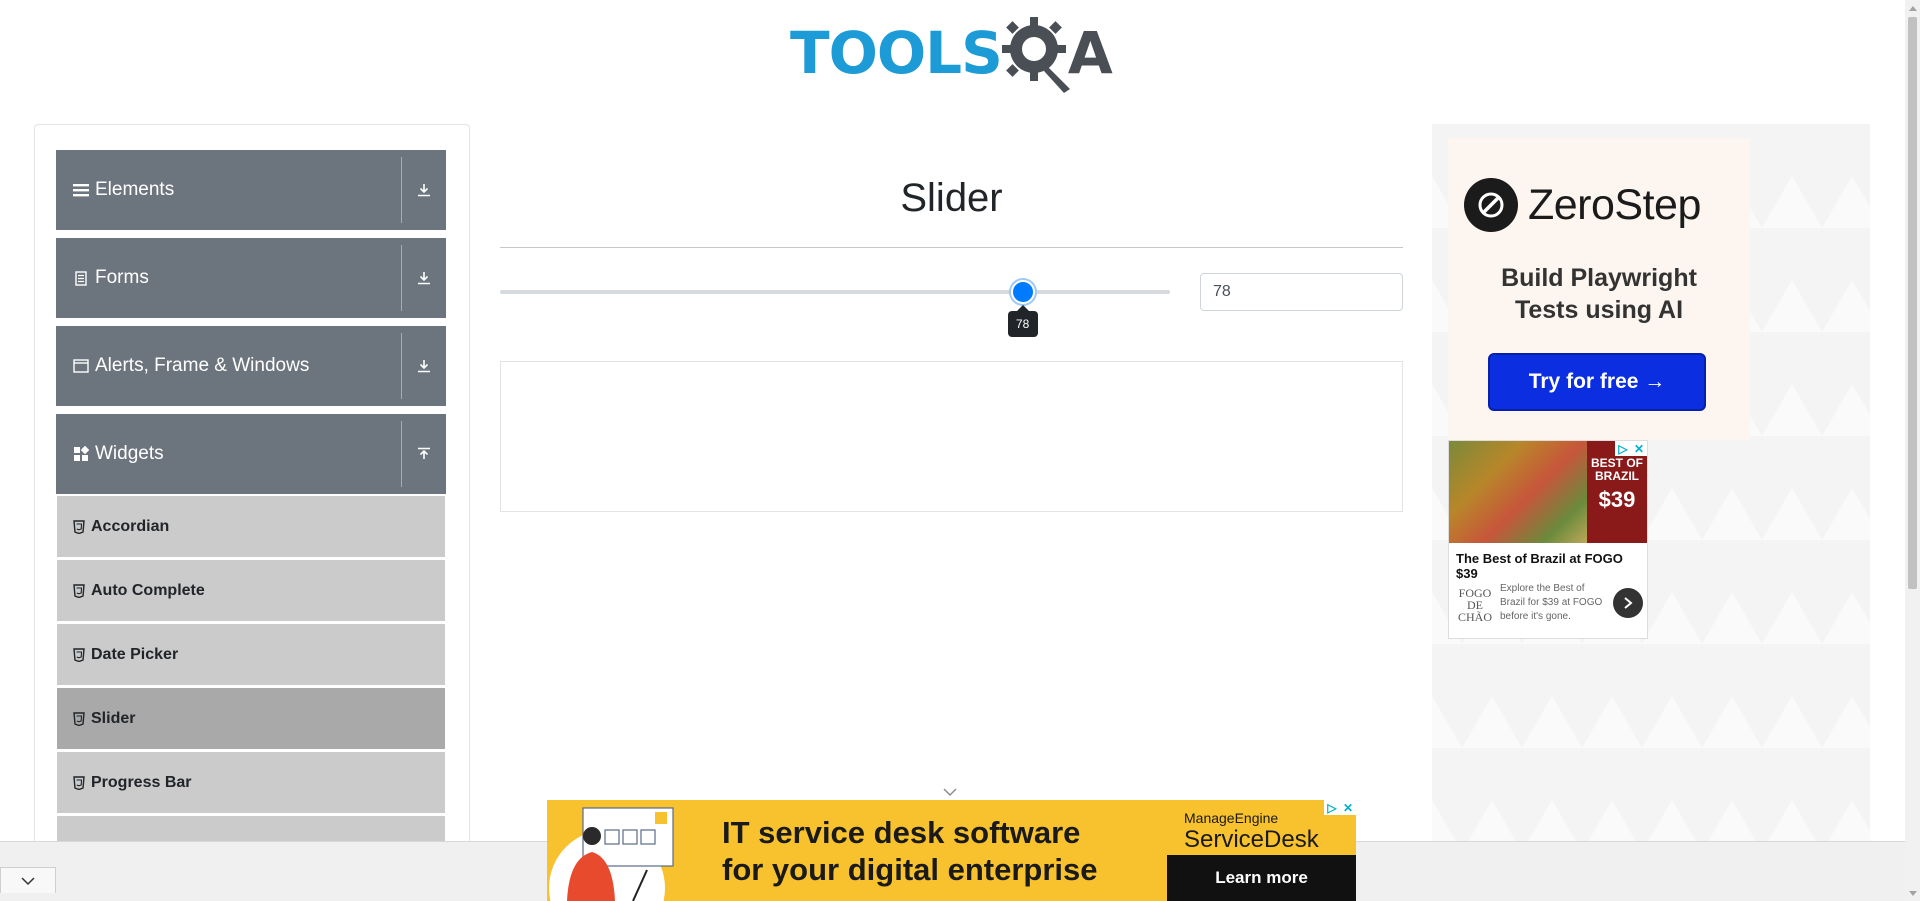 The height and width of the screenshot is (901, 1920). What do you see at coordinates (951, 198) in the screenshot?
I see `page-title: Slider` at bounding box center [951, 198].